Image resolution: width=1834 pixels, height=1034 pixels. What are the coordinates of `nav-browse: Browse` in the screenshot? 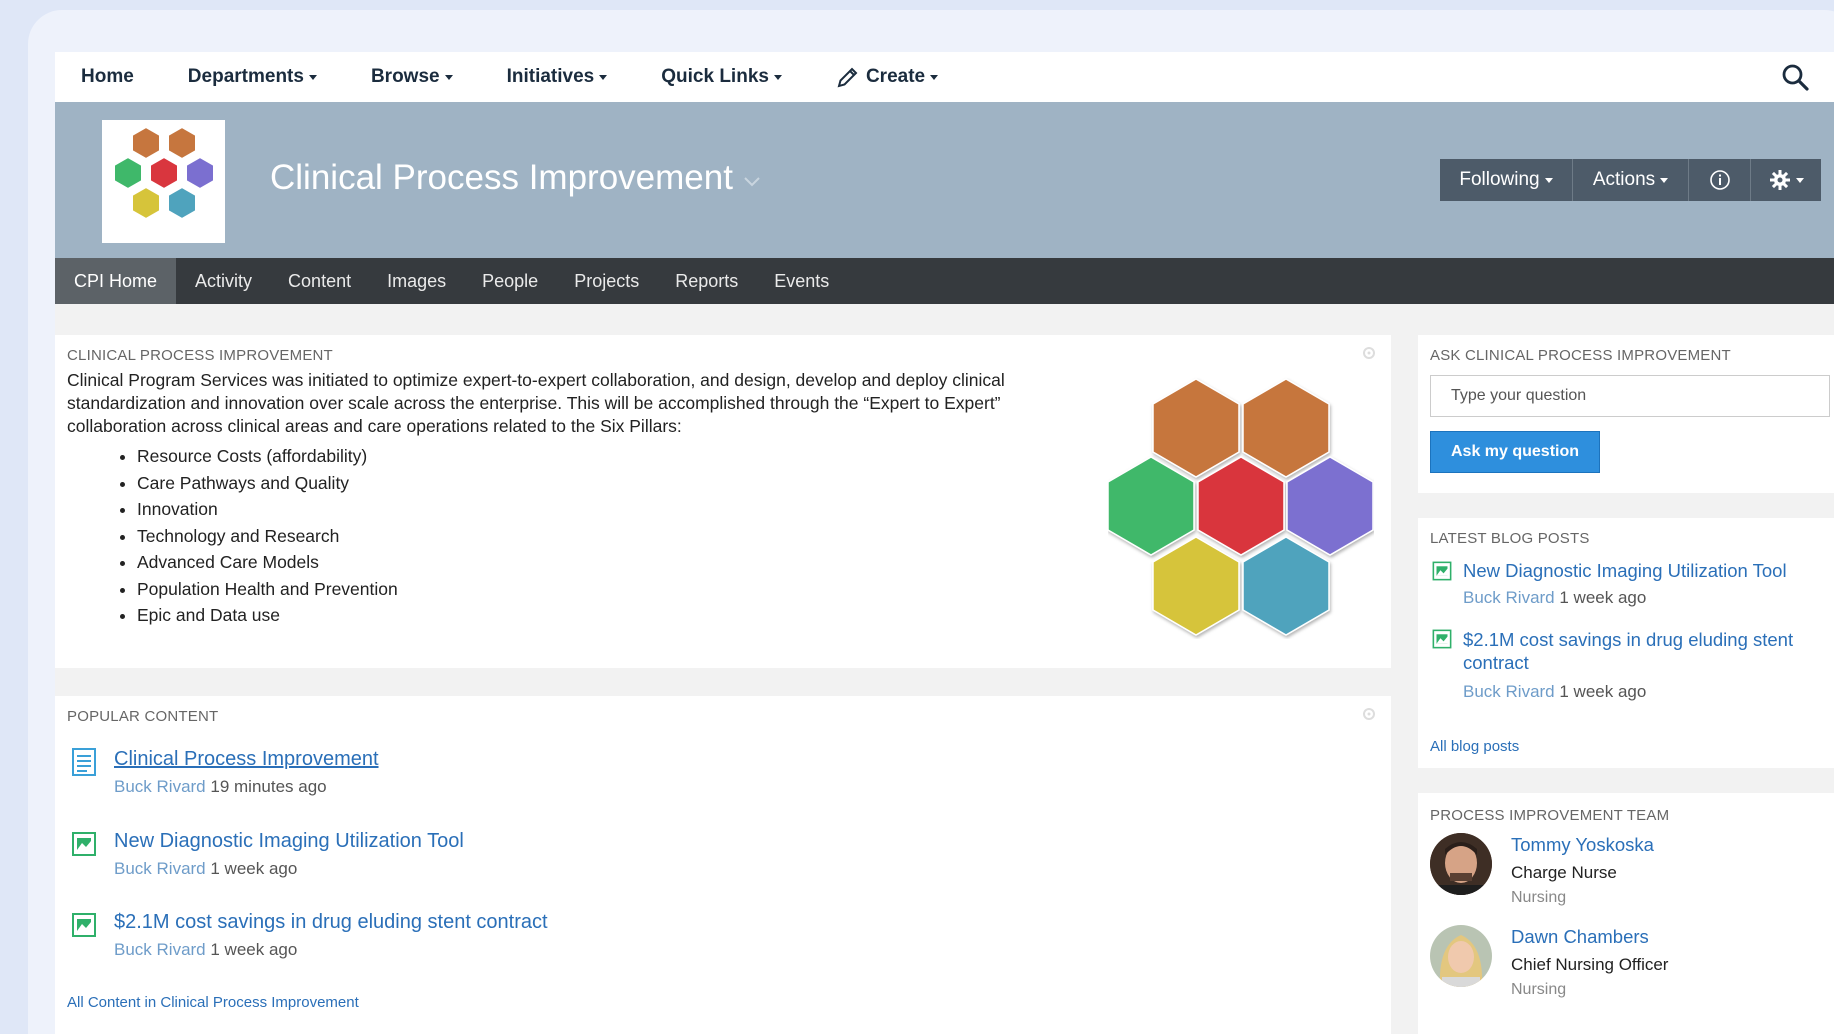 It's located at (412, 77).